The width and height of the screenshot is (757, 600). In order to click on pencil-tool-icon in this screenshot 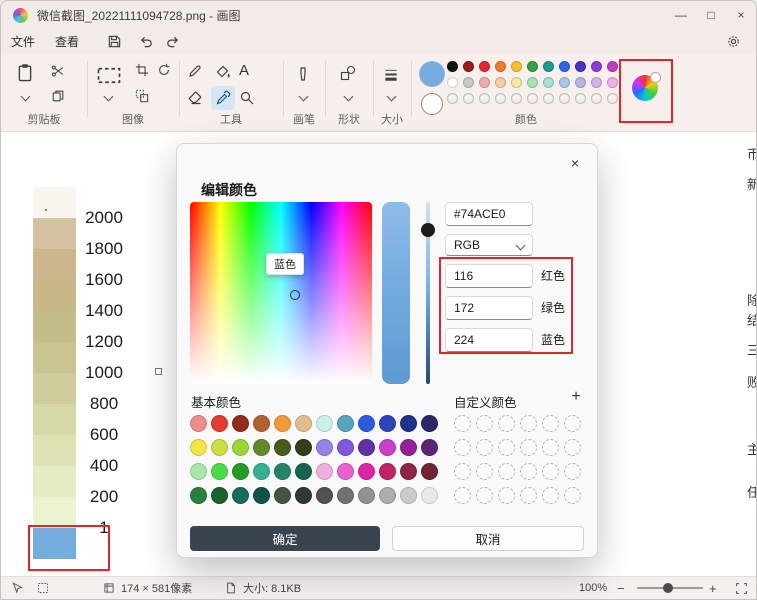, I will do `click(195, 71)`.